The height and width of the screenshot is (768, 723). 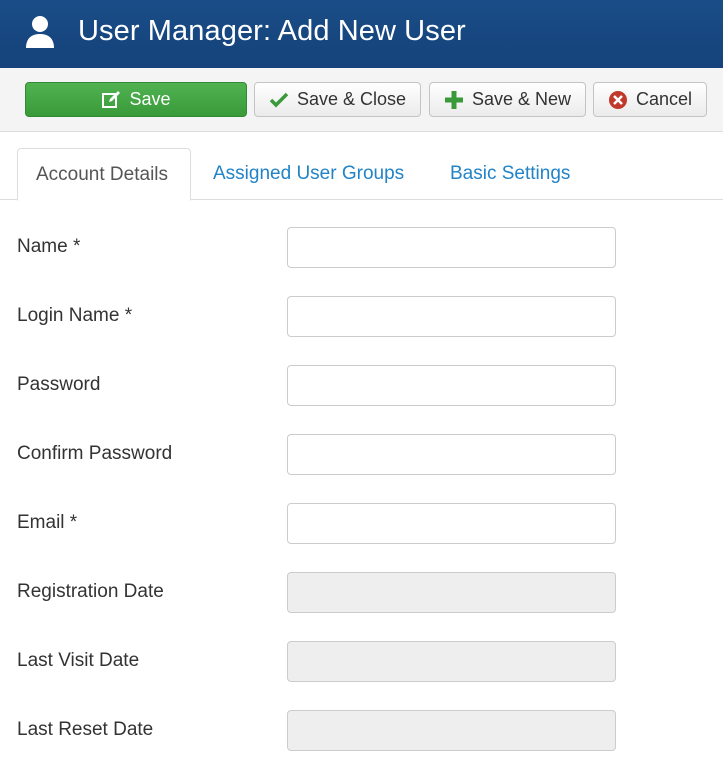 What do you see at coordinates (47, 522) in the screenshot?
I see `email-label: Email *` at bounding box center [47, 522].